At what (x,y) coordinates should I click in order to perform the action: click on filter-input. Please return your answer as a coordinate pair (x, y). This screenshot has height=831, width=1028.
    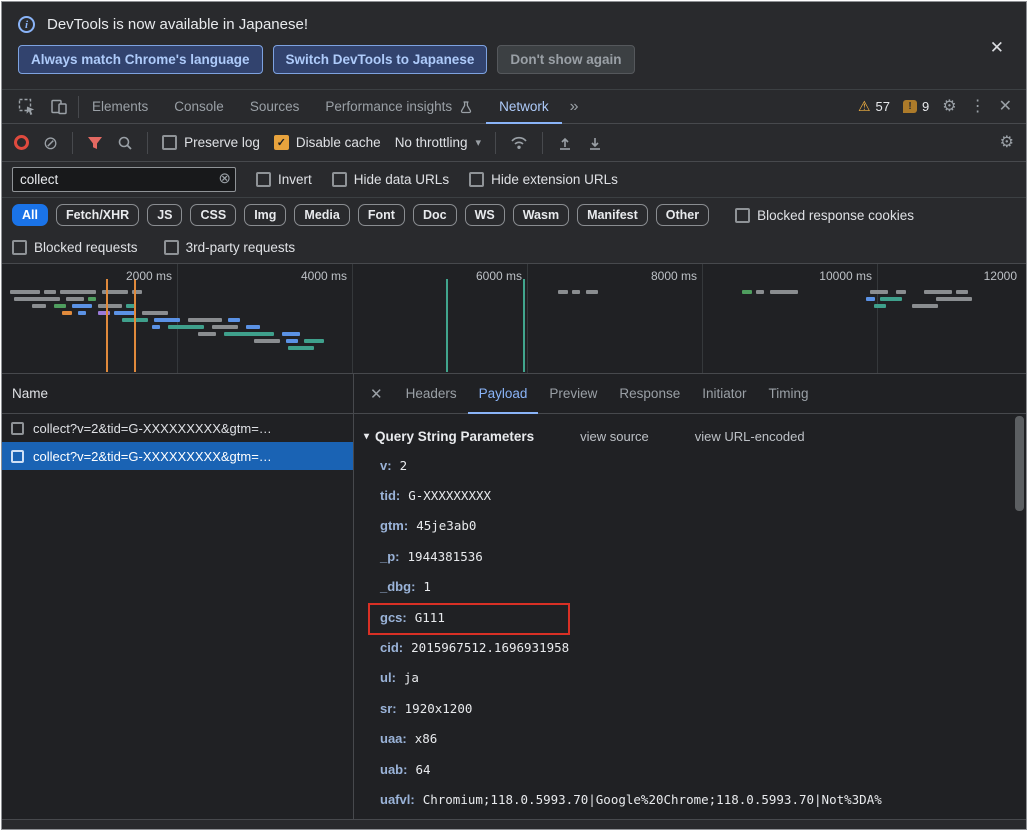
    Looking at the image, I should click on (124, 179).